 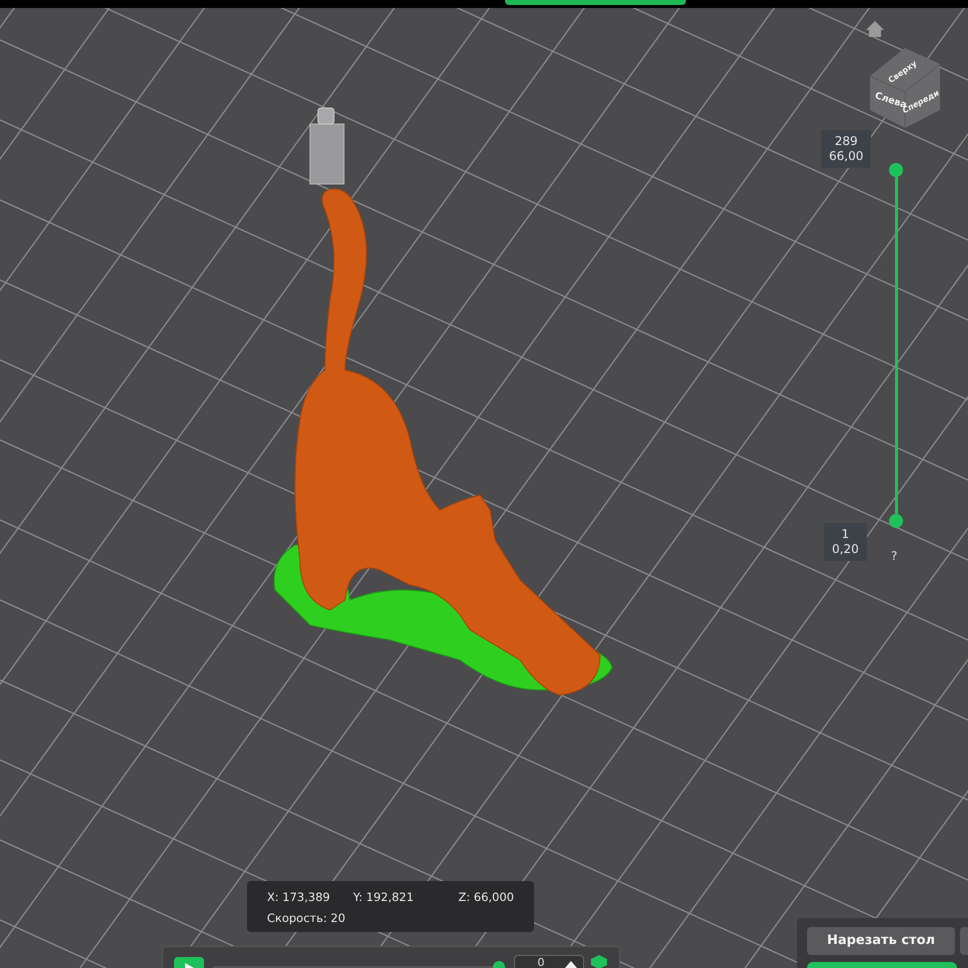 I want to click on home-icon, so click(x=875, y=29).